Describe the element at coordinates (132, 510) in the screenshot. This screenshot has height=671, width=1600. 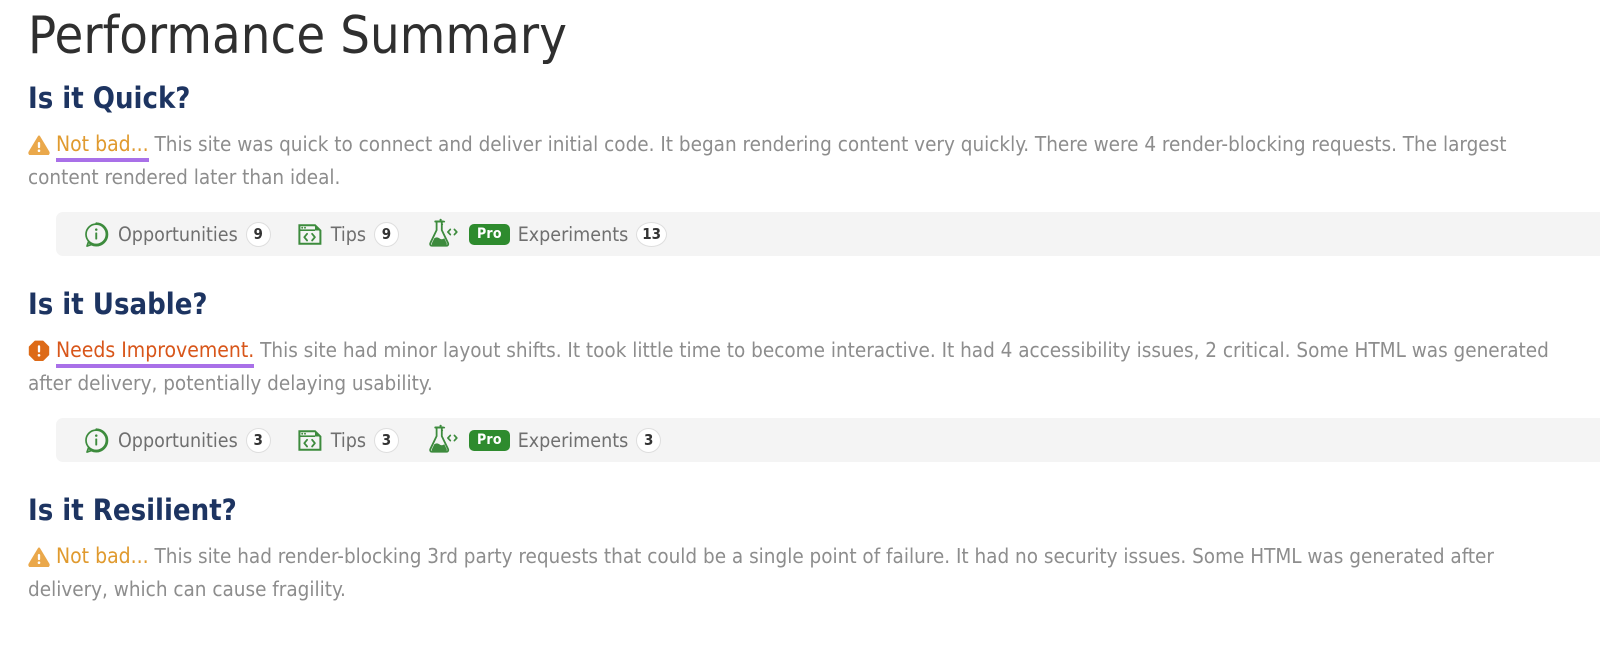
I see `section-heading: Is it Resilient?` at that location.